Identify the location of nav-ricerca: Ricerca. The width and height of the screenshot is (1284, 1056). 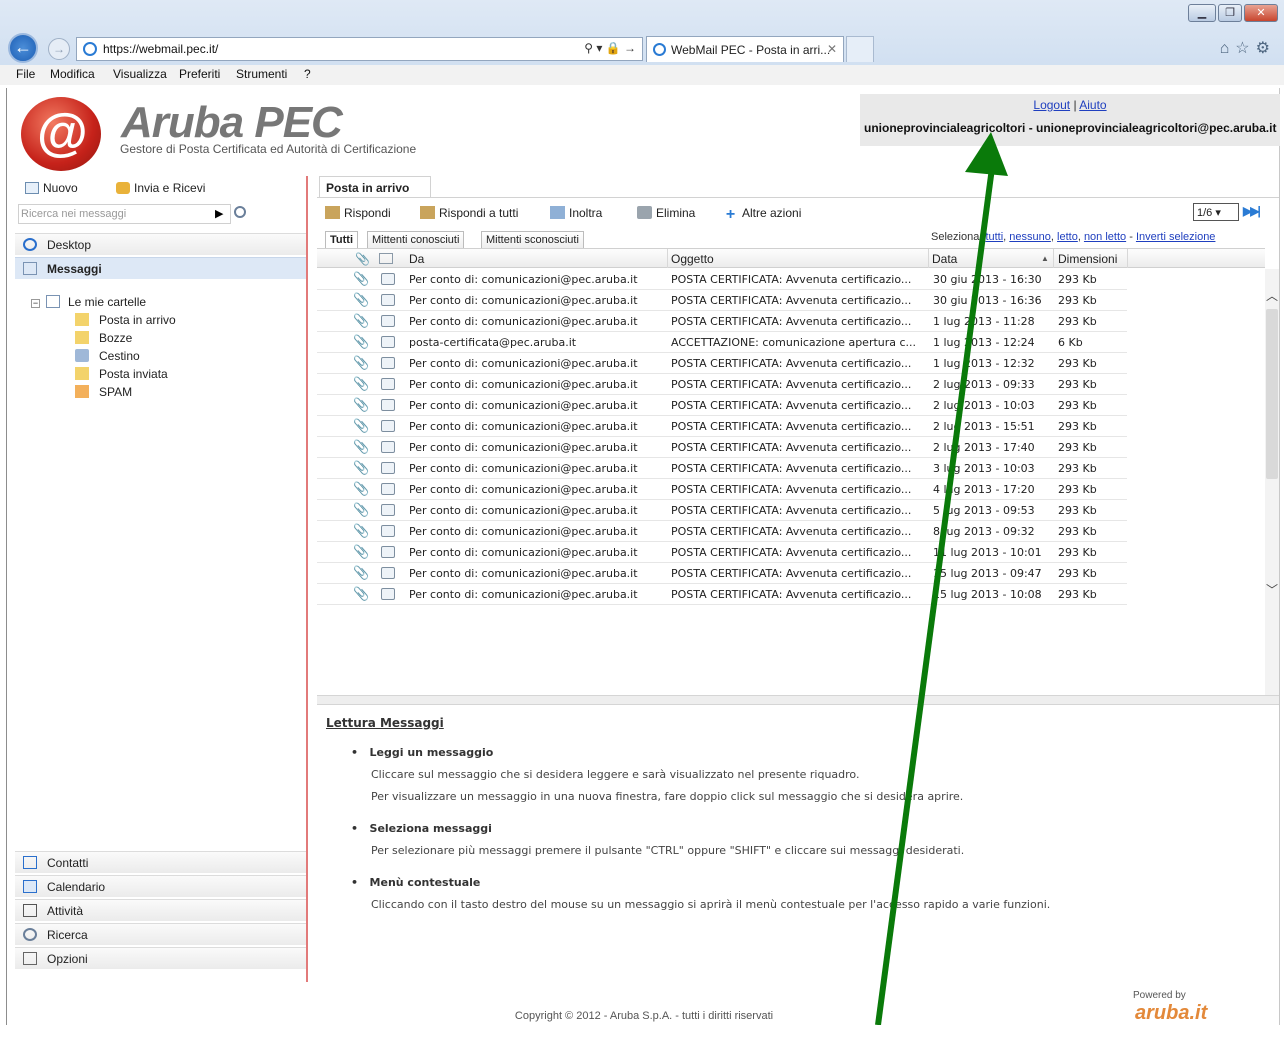
(160, 934).